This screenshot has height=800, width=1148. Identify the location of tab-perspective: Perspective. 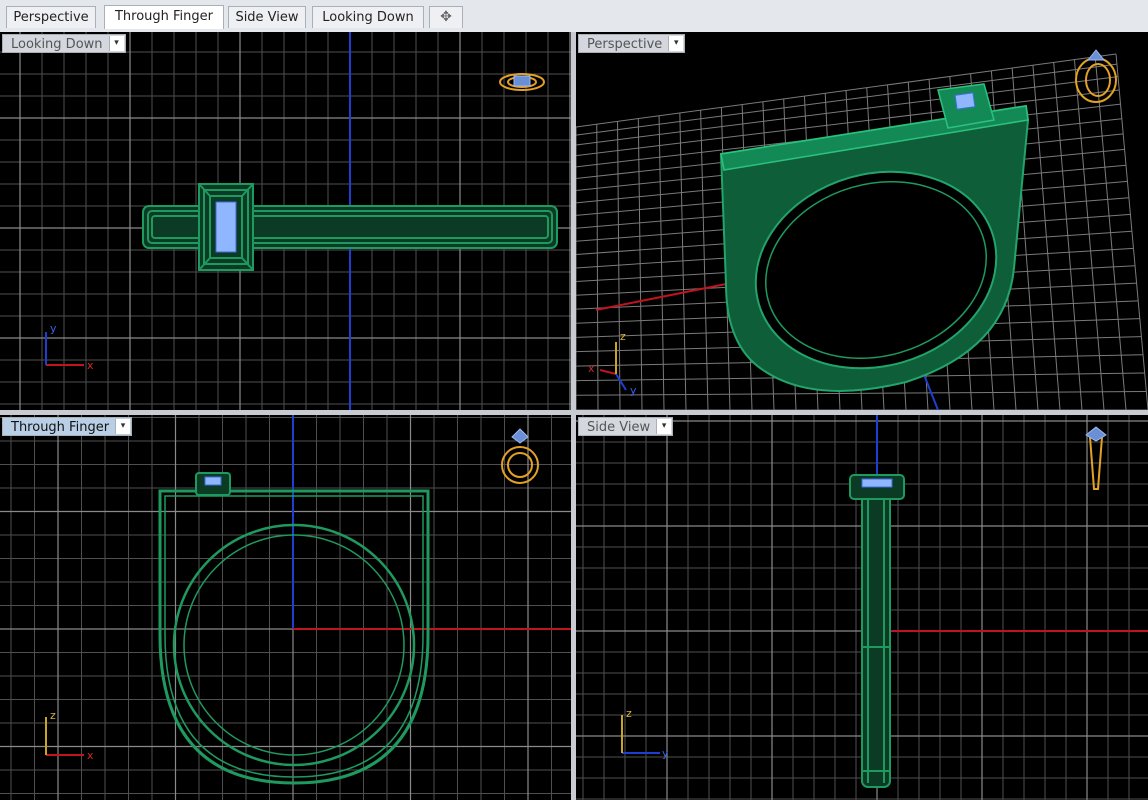
(51, 17).